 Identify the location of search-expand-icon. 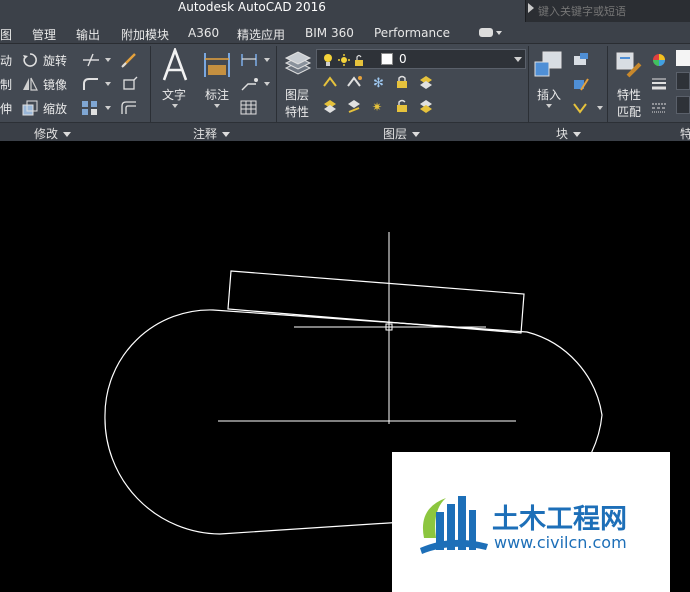
(531, 8).